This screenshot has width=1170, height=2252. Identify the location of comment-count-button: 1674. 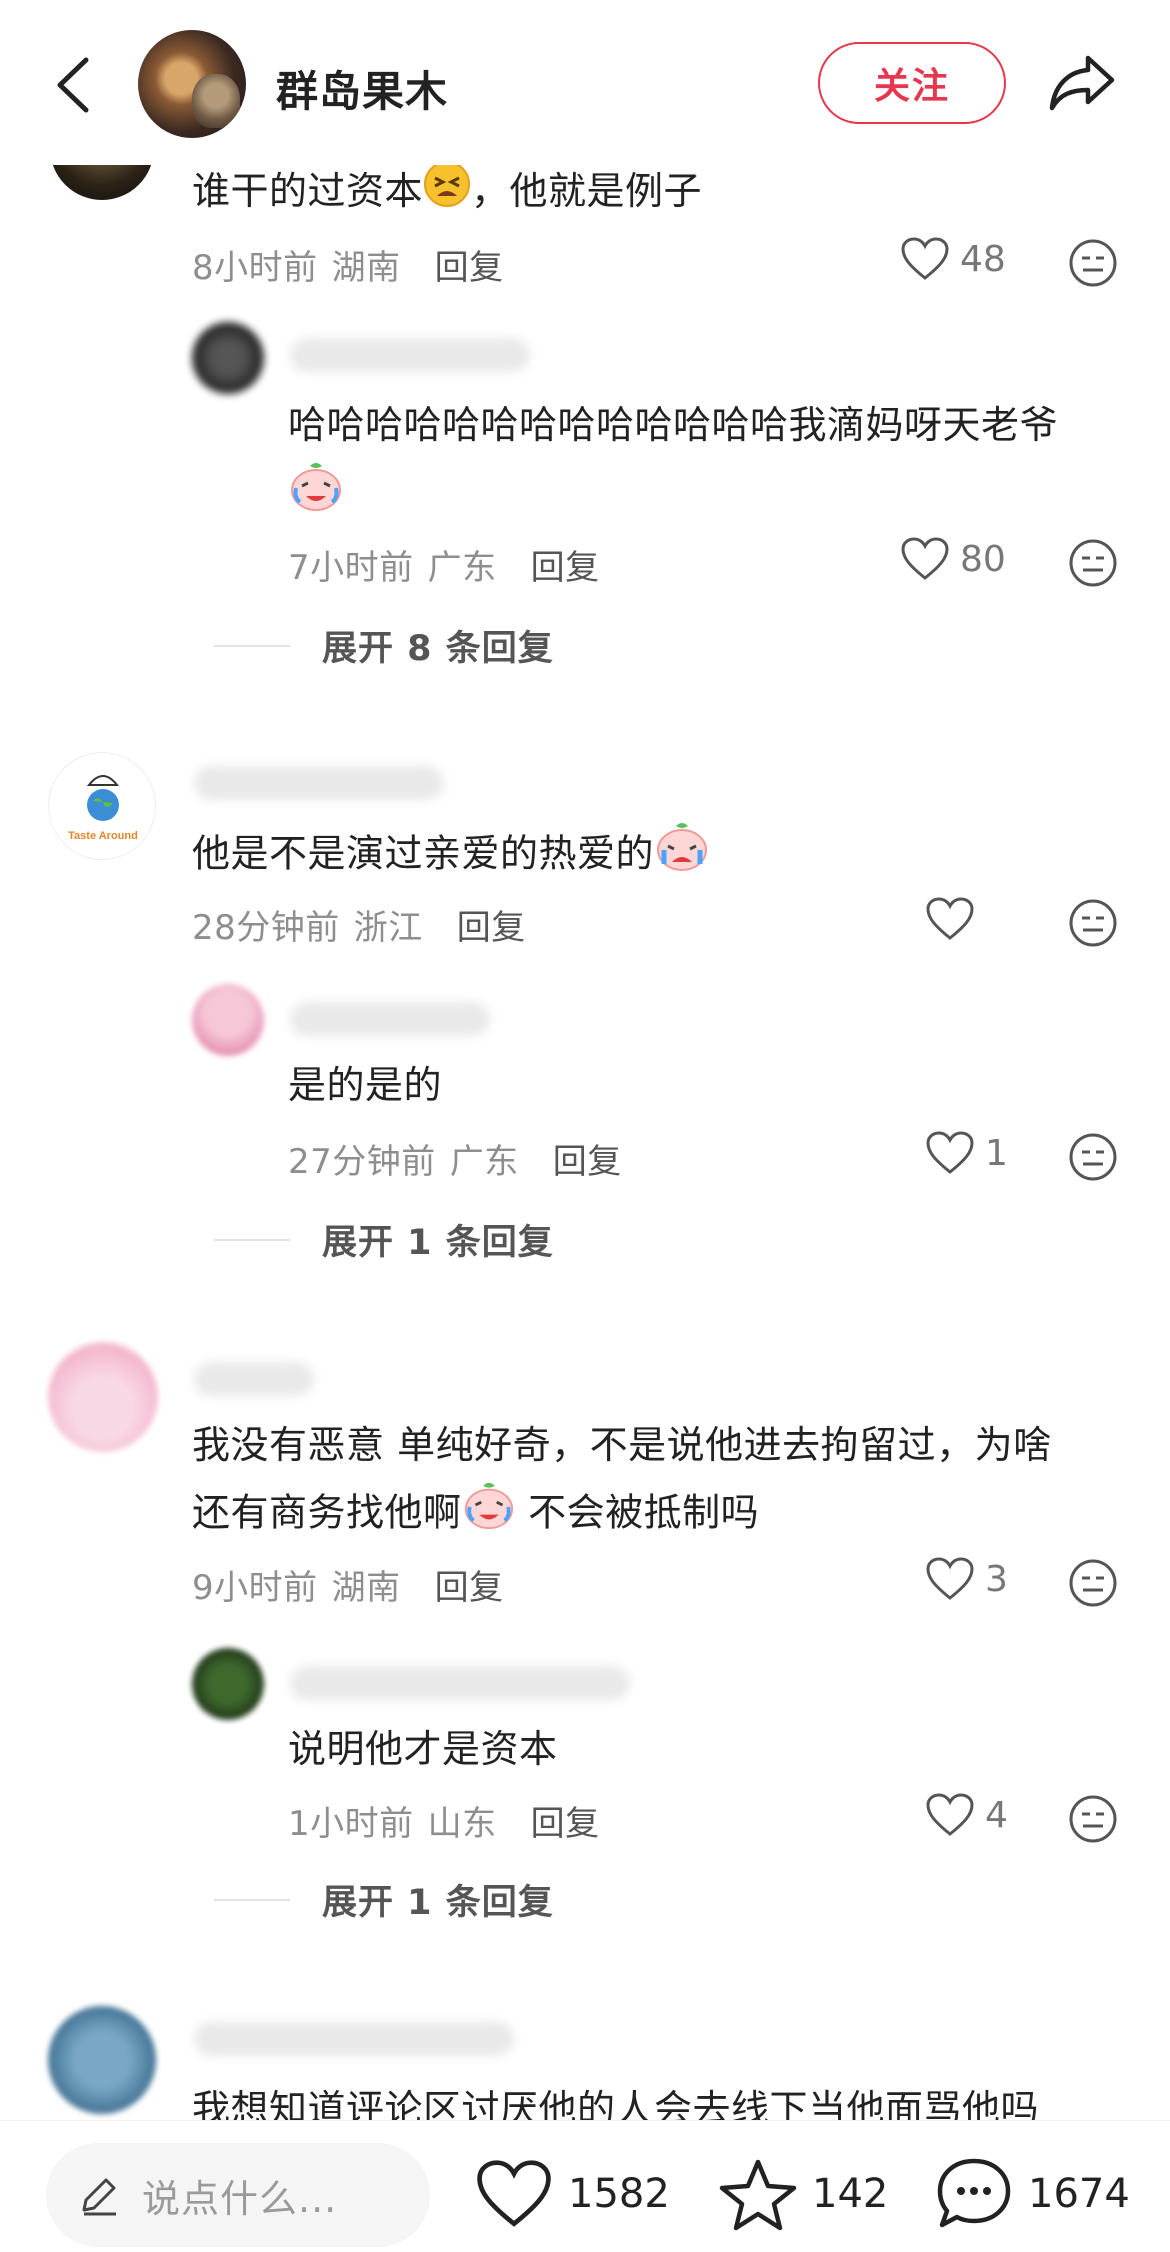
(1032, 2194).